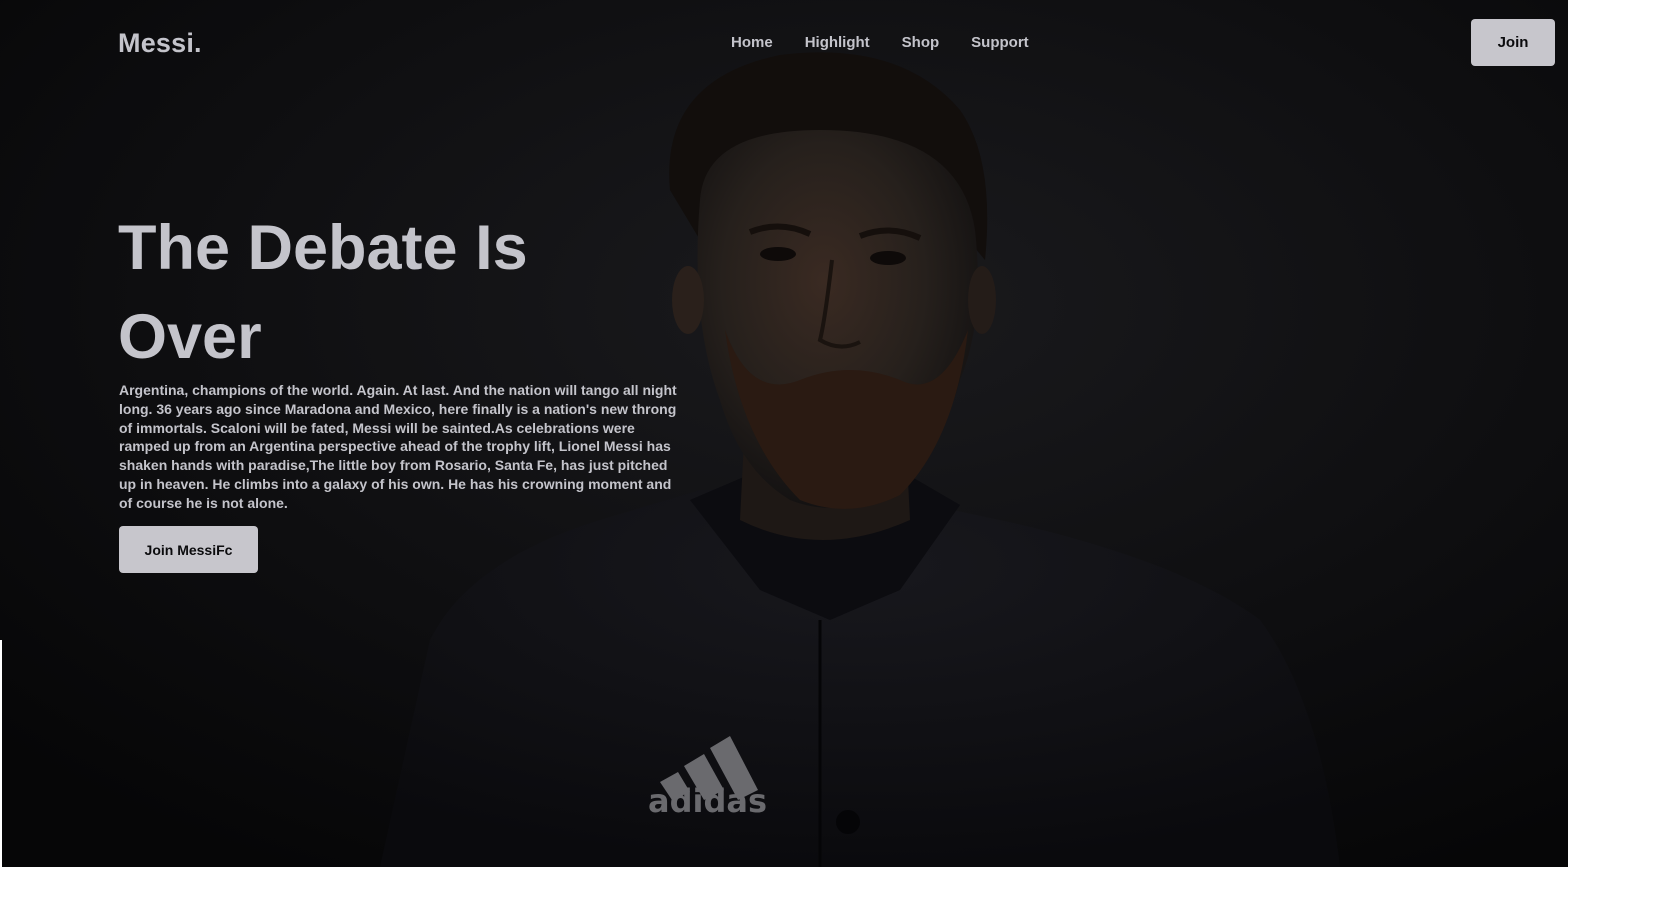 The height and width of the screenshot is (920, 1663). What do you see at coordinates (896, 42) in the screenshot?
I see `main-nav: Home Highlight Shop Support` at bounding box center [896, 42].